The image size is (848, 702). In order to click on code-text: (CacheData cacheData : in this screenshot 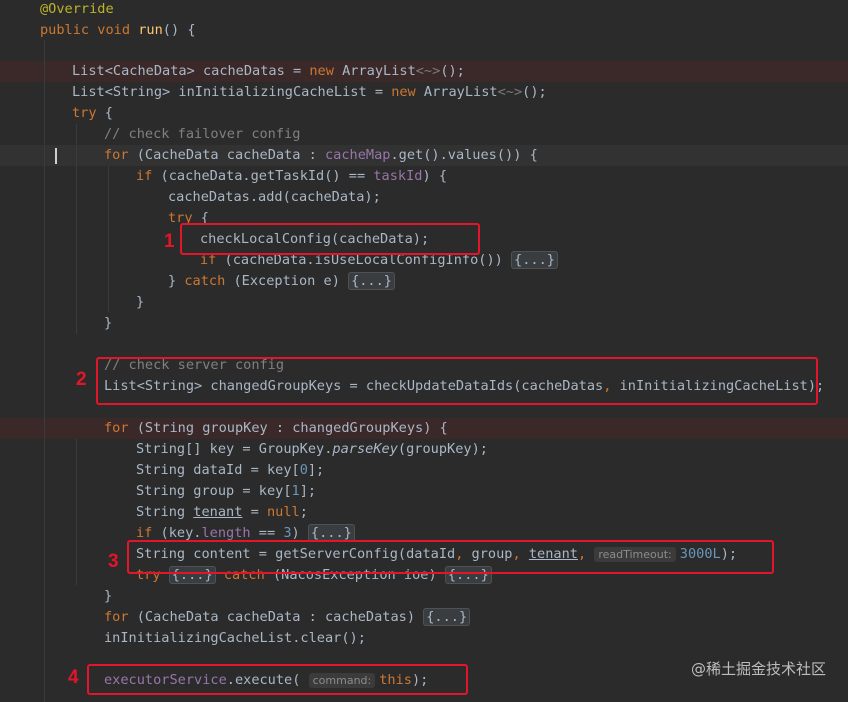, I will do `click(226, 155)`.